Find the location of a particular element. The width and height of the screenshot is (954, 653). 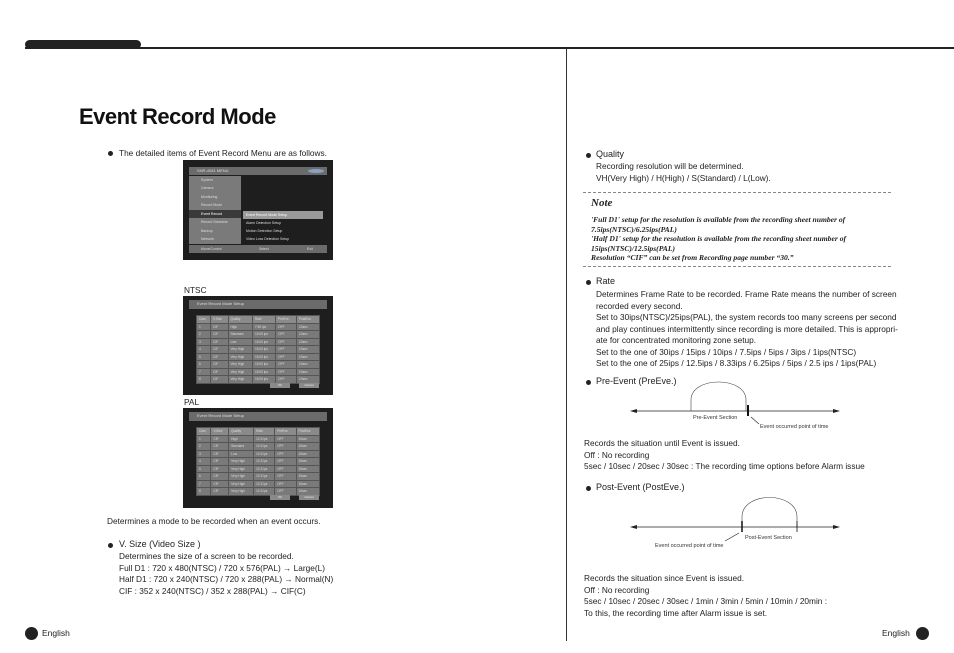

table-row: 5 CIF Very High 12.5 ips OFF 10sec is located at coordinates (258, 468).